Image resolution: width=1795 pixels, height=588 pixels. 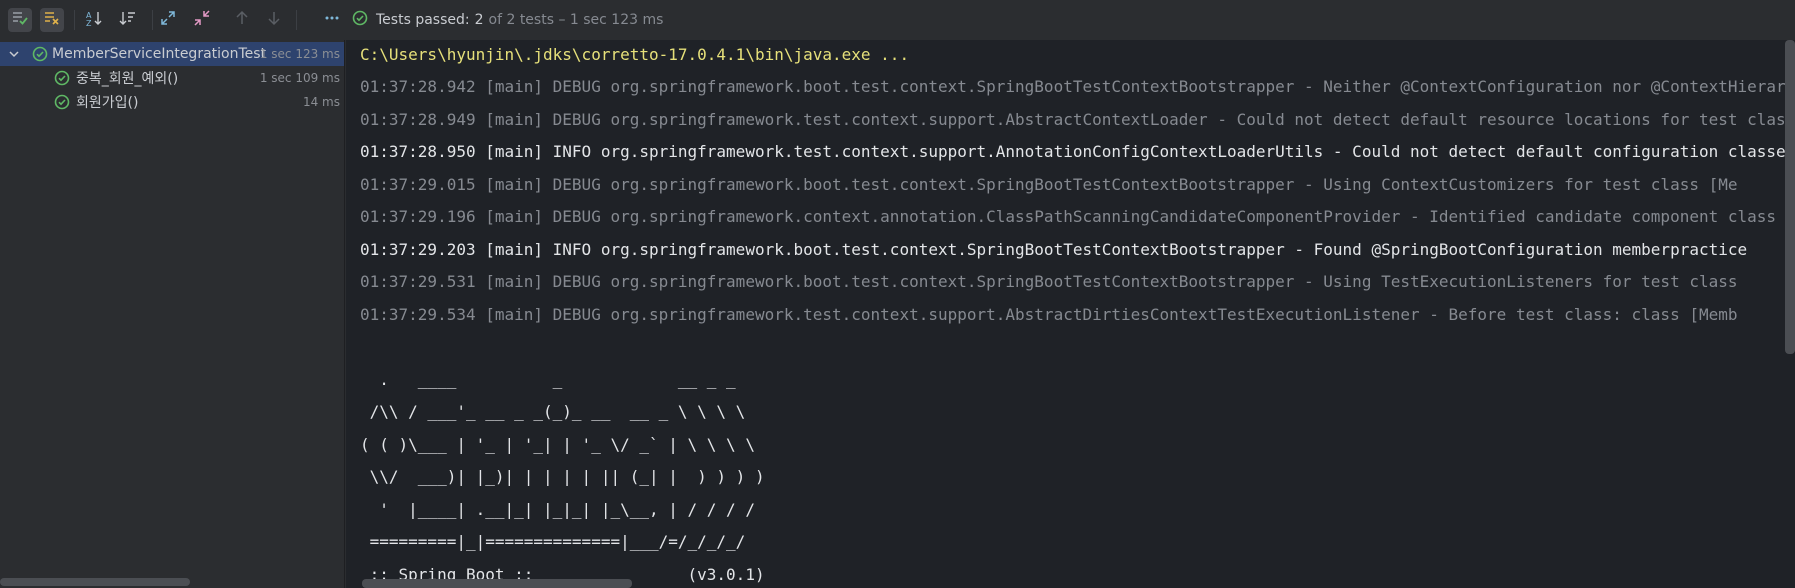 I want to click on spring-banner-line: /\\ / ___'_ __ _ _(_)_ __ __ _ \ \ \ \, so click(x=553, y=411).